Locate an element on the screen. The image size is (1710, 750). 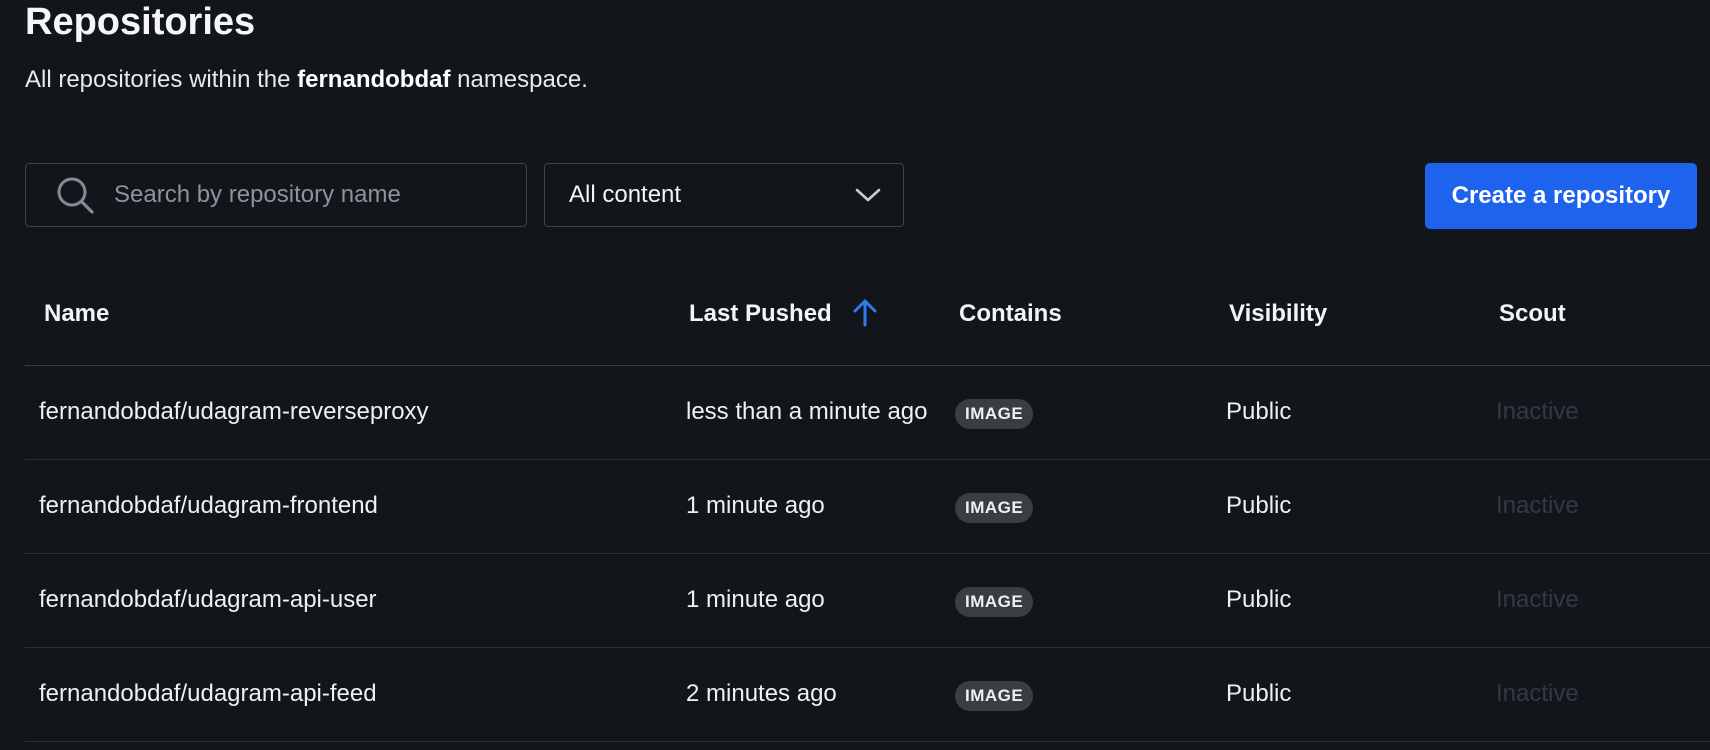
subtitle-prefix: All repositories within the is located at coordinates (161, 79).